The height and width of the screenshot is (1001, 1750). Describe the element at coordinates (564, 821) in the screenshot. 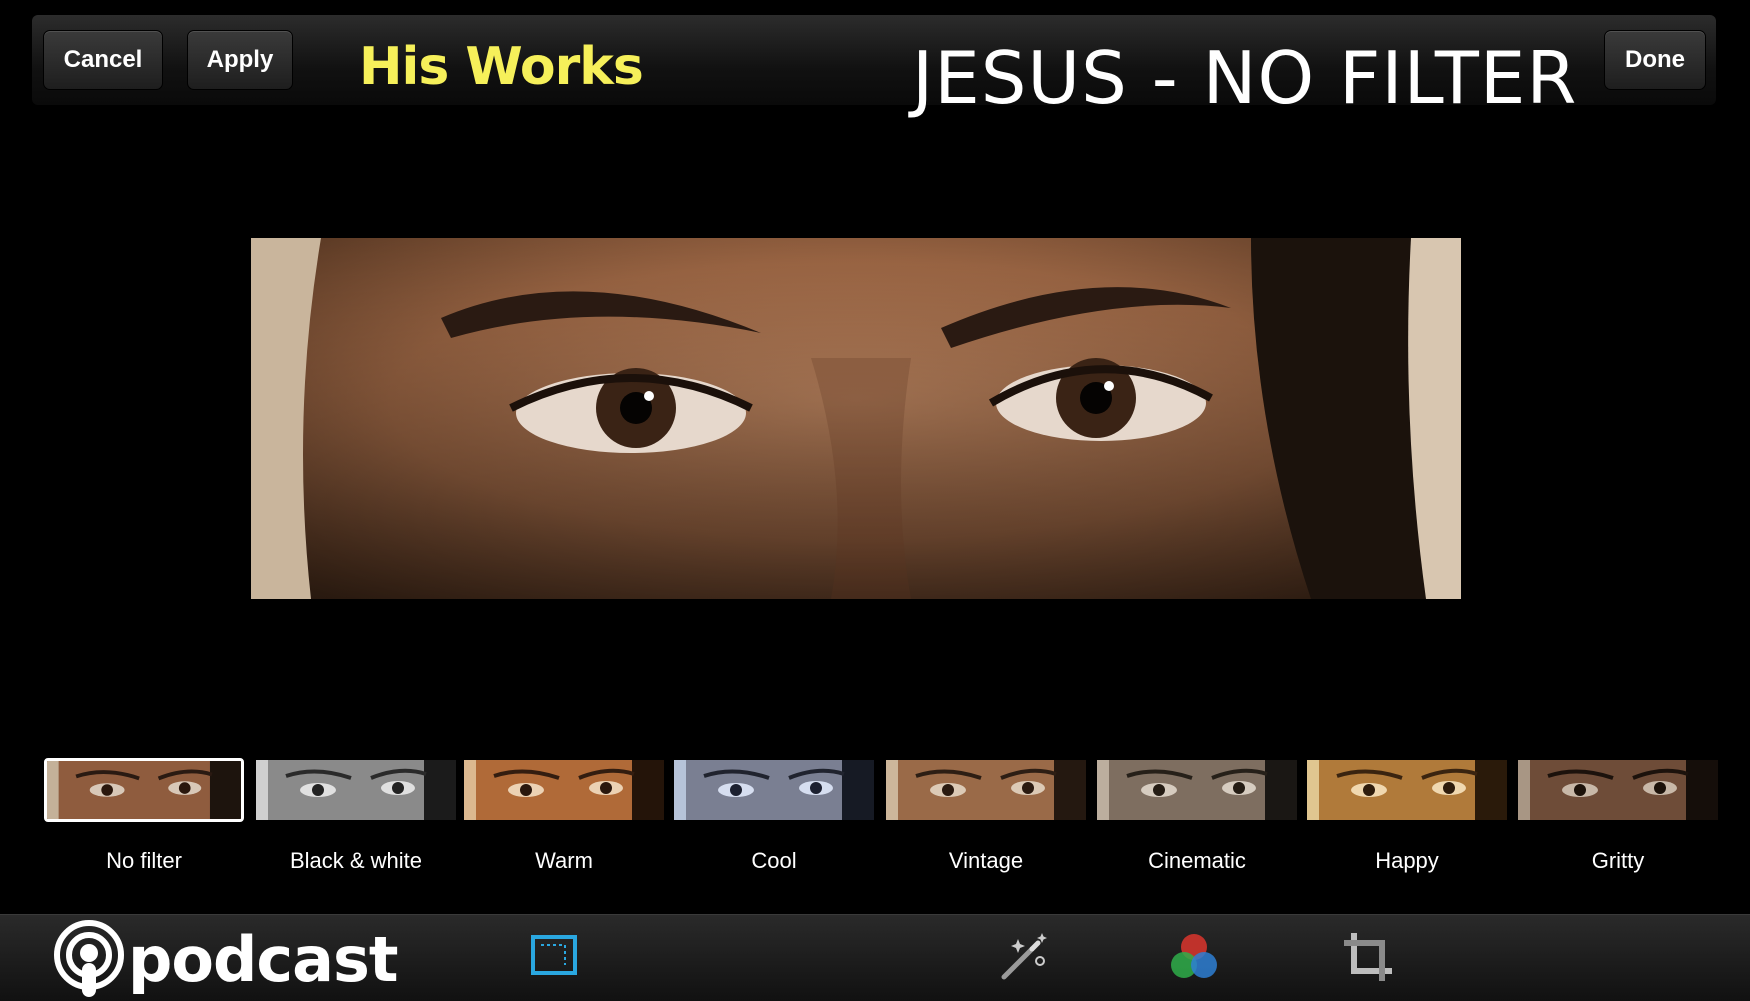

I see `filter-warm: Warm` at that location.